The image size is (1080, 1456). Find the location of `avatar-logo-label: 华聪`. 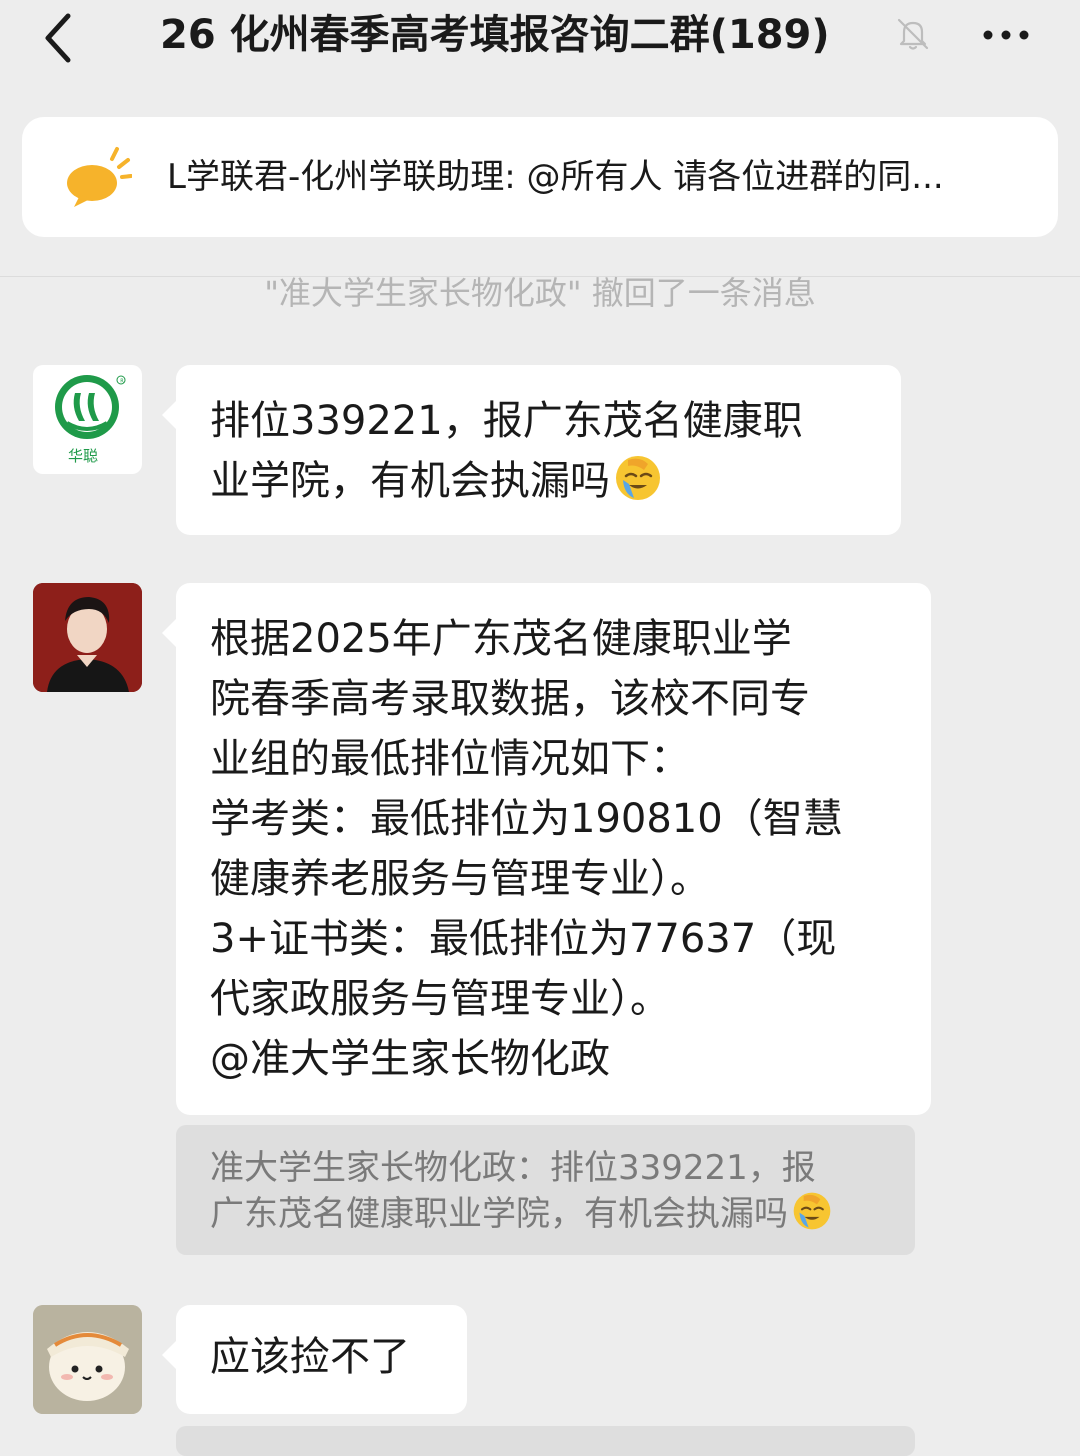

avatar-logo-label: 华聪 is located at coordinates (82, 456).